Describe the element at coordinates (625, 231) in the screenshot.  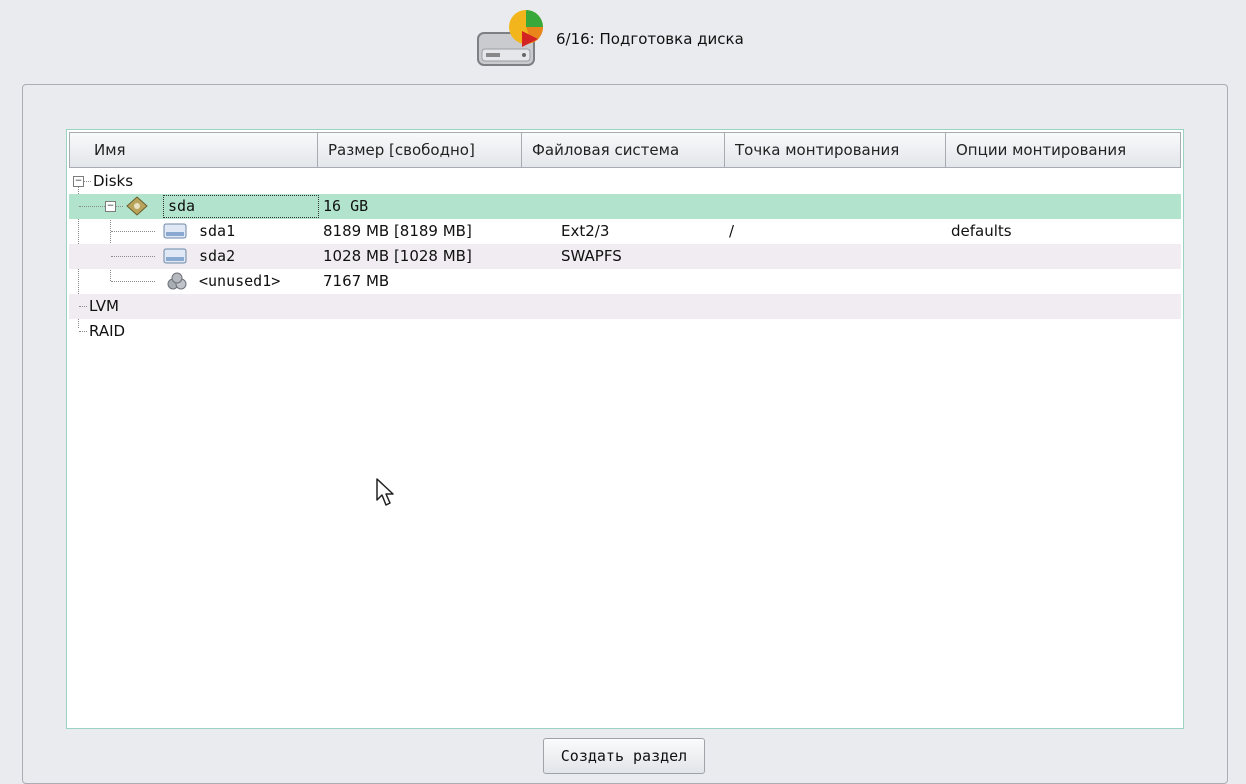
I see `tree-row-sda1: sda1 8189 MB [8189 MB] Ext2/3 / defaults` at that location.